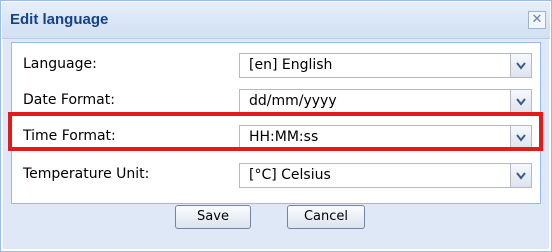  What do you see at coordinates (275, 131) in the screenshot?
I see `temperature-unit-highlight` at bounding box center [275, 131].